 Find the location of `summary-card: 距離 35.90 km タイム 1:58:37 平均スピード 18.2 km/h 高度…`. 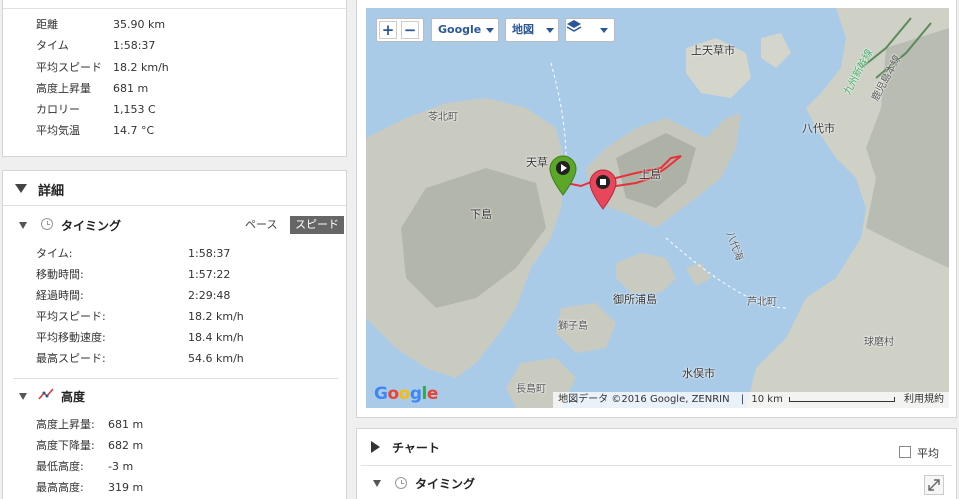

summary-card: 距離 35.90 km タイム 1:58:37 平均スピード 18.2 km/h 高度… is located at coordinates (174, 78).